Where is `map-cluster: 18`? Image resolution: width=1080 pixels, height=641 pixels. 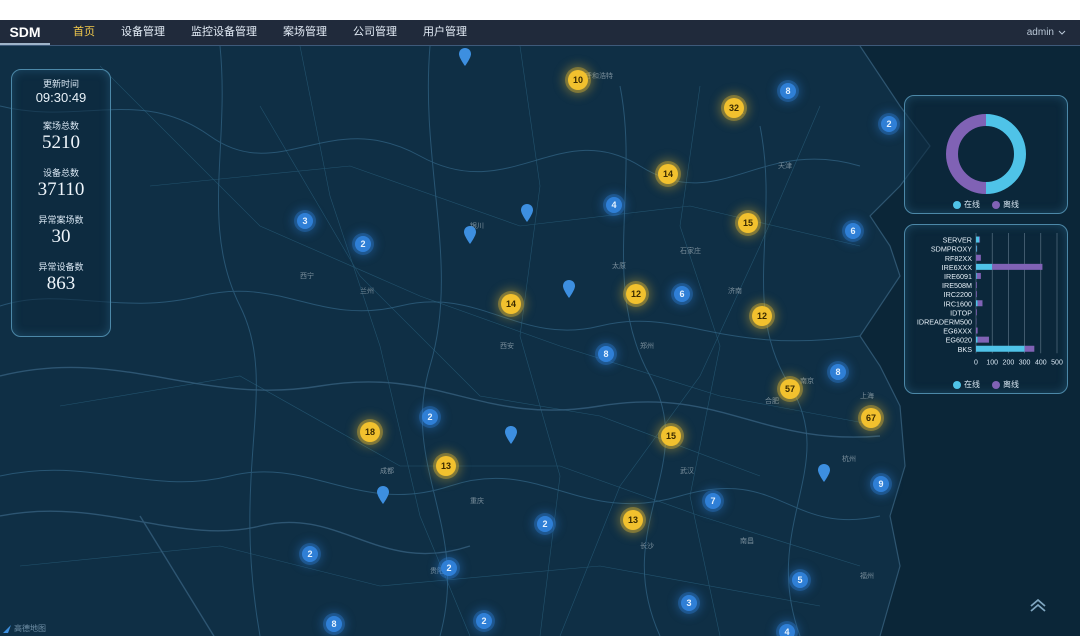
map-cluster: 18 is located at coordinates (370, 432).